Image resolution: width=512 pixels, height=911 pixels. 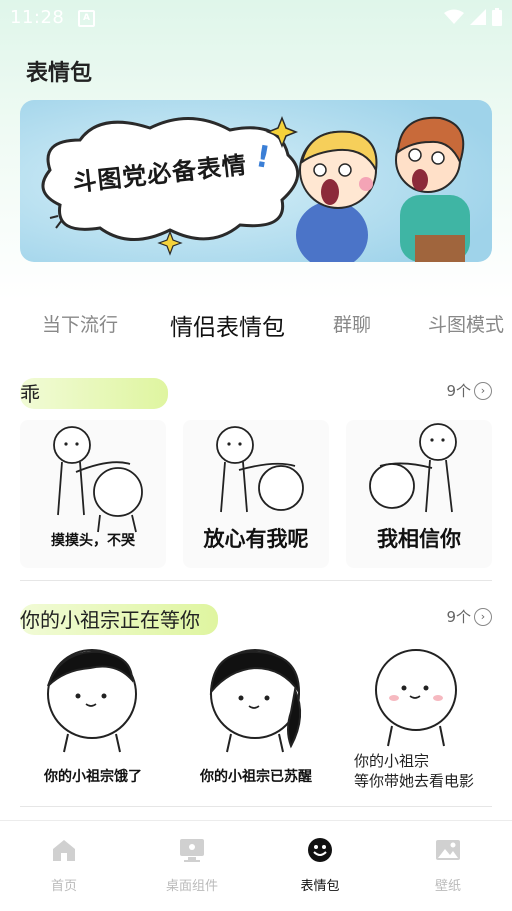 I want to click on sticker-card: 放心有我呢, so click(x=256, y=494).